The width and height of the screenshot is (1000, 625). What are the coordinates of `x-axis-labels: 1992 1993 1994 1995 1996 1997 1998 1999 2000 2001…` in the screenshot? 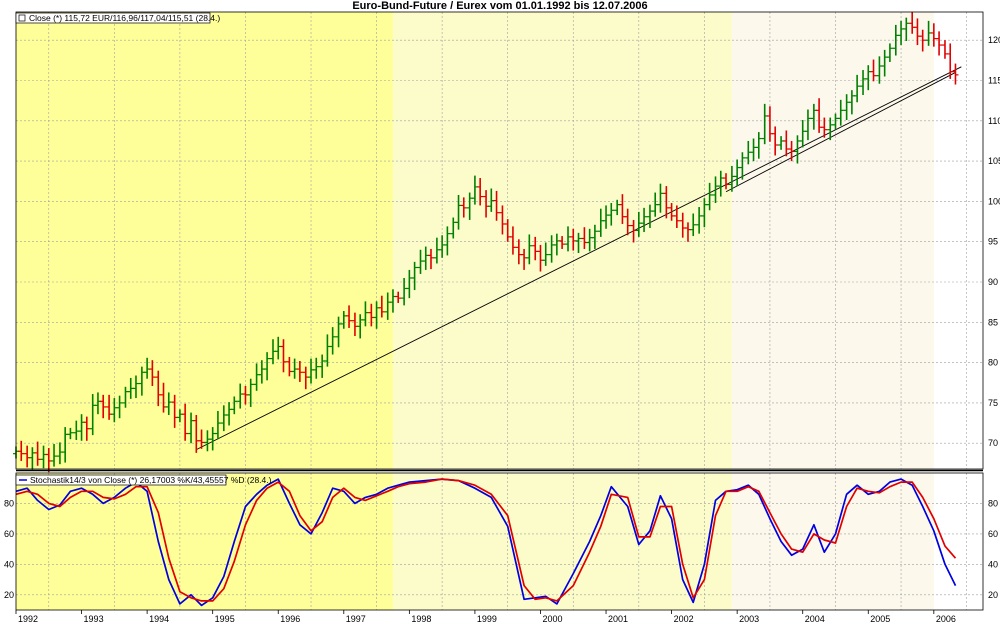 It's located at (485, 617).